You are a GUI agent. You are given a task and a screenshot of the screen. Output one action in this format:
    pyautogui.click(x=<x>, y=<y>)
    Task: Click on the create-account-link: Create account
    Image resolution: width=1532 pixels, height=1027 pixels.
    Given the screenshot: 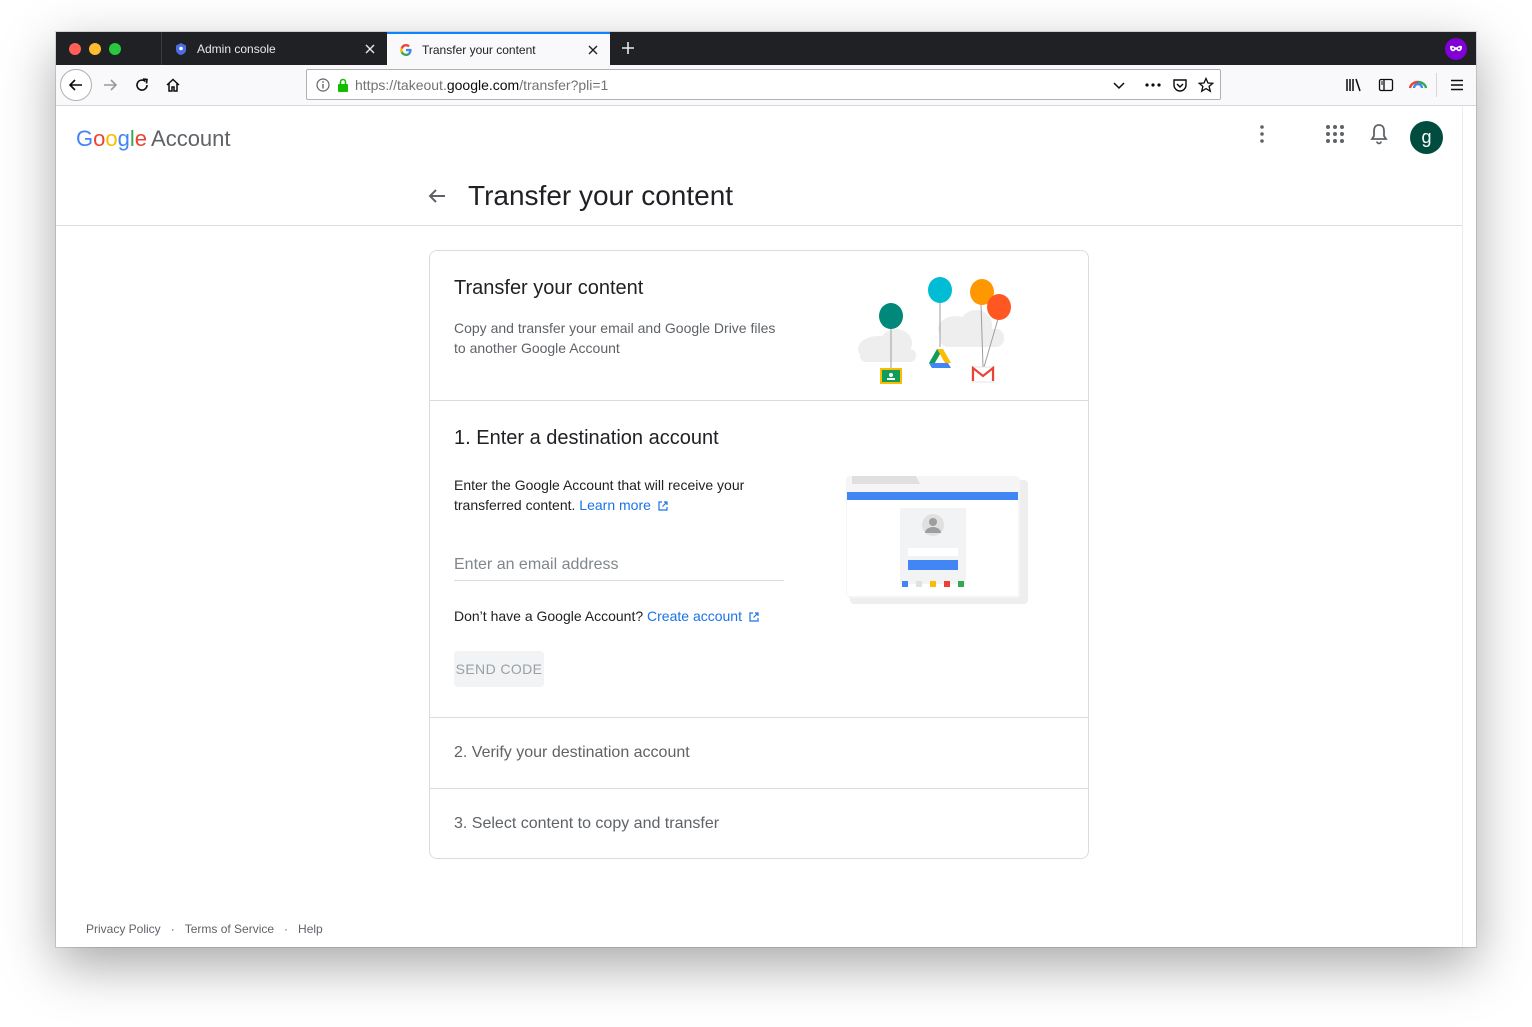 What is the action you would take?
    pyautogui.click(x=694, y=616)
    